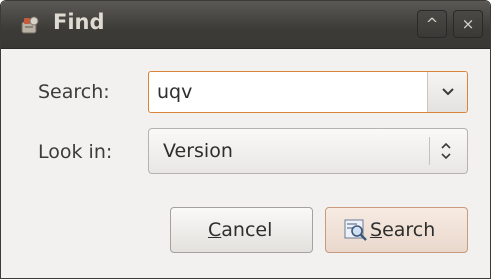 Image resolution: width=491 pixels, height=279 pixels. I want to click on look-in-select: Version, so click(308, 151).